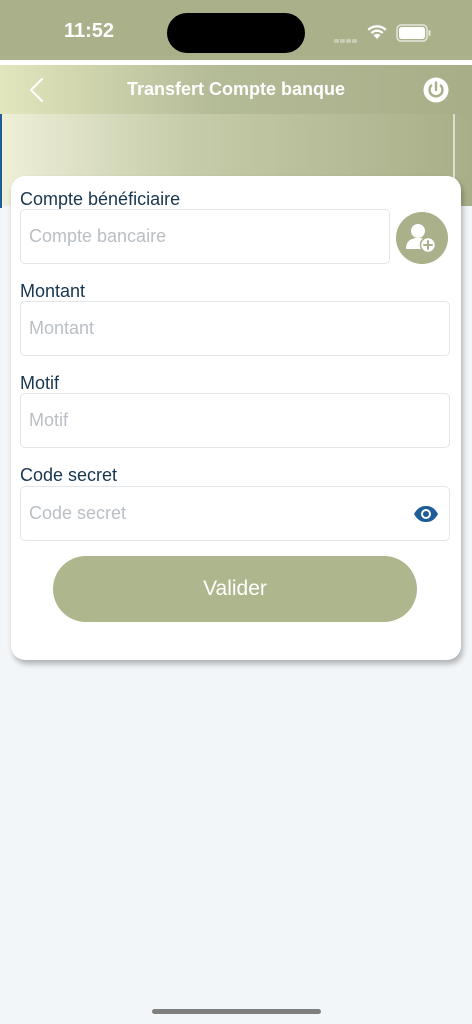 The height and width of the screenshot is (1024, 472). I want to click on secret-code-input, so click(235, 513).